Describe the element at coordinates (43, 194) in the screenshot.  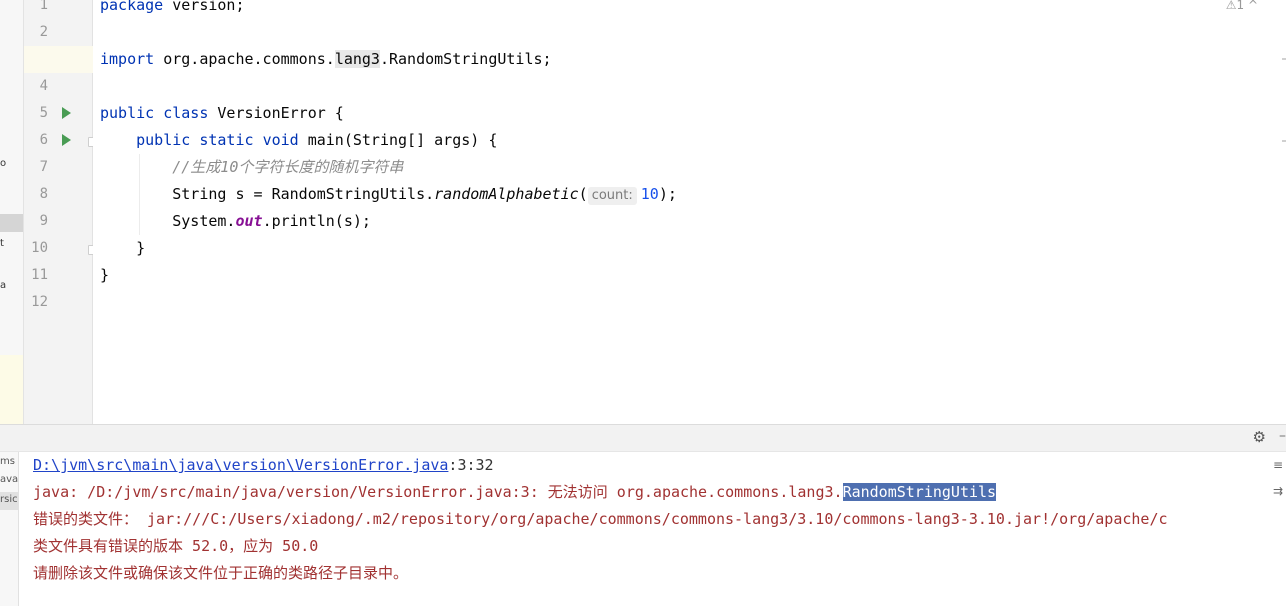
I see `line-number: 8` at that location.